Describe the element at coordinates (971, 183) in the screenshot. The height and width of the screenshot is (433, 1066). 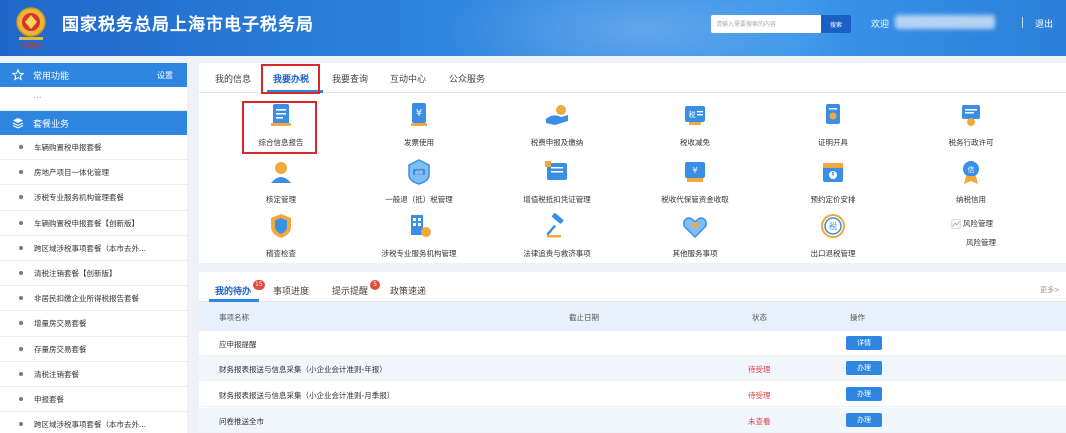
I see `service-tile: 信纳税信用` at that location.